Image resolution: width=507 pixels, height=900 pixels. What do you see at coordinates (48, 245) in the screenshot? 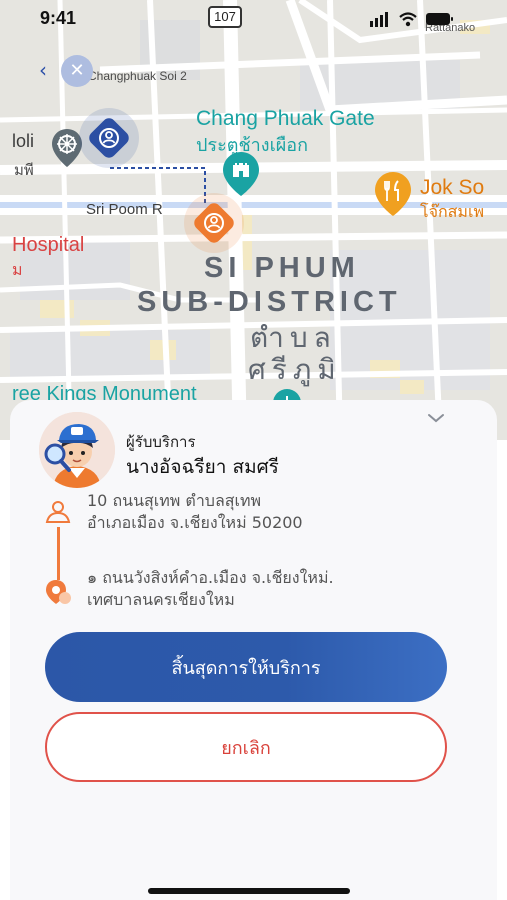
I see `map-label-hospital: Hospital` at bounding box center [48, 245].